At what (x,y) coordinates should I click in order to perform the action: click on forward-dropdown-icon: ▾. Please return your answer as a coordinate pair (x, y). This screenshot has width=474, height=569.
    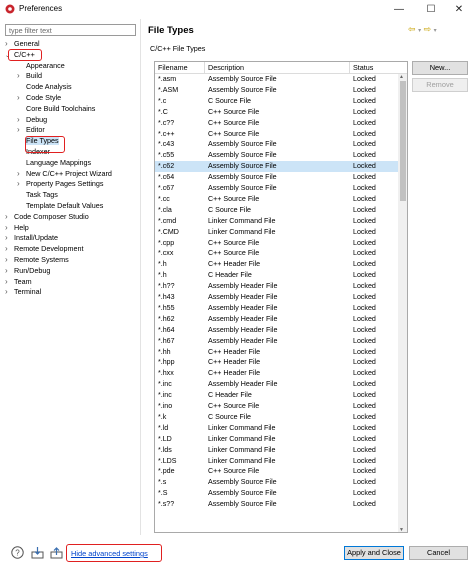
    Looking at the image, I should click on (435, 31).